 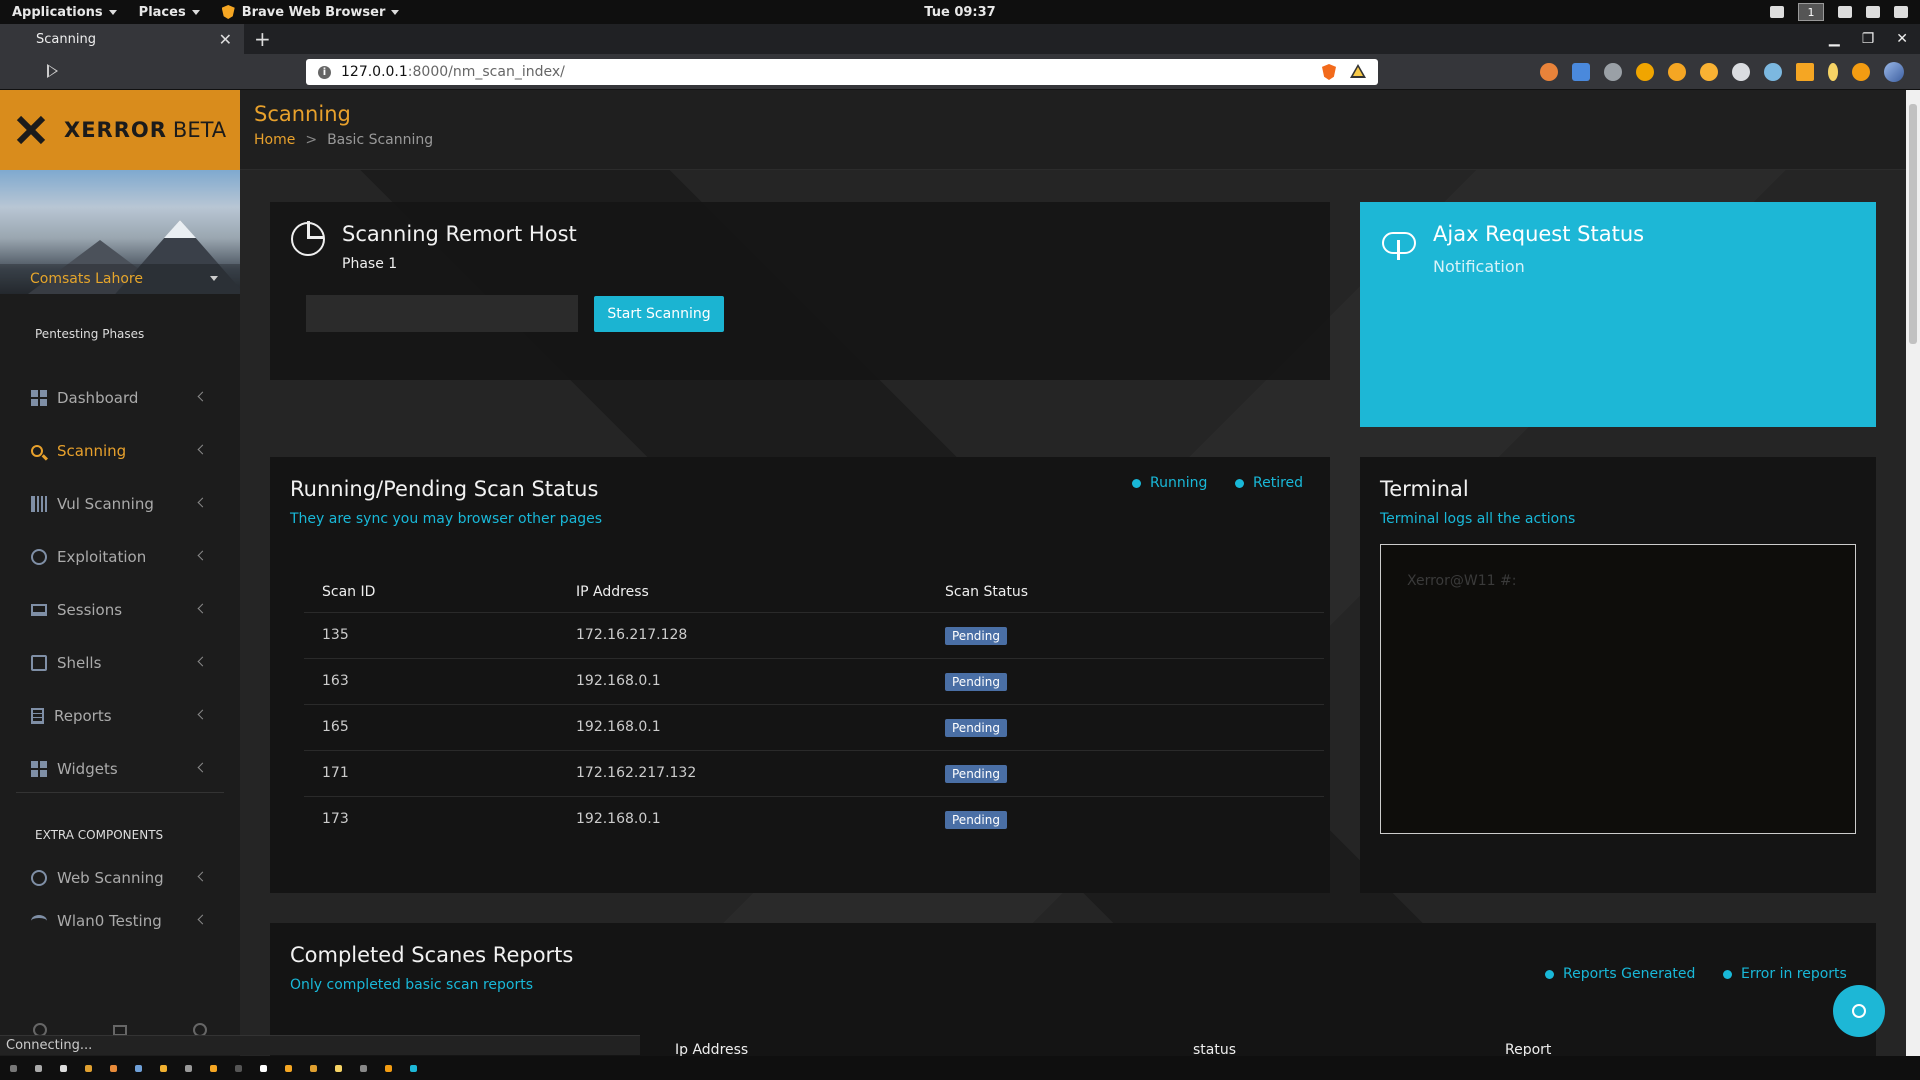 What do you see at coordinates (120, 921) in the screenshot?
I see `sidebar-item-wlan0-testing: Wlan0 Testing` at bounding box center [120, 921].